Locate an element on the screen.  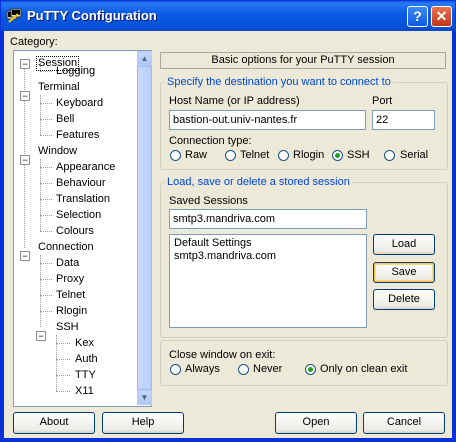
saved-session-input: smtp3.mandriva.com is located at coordinates (268, 219).